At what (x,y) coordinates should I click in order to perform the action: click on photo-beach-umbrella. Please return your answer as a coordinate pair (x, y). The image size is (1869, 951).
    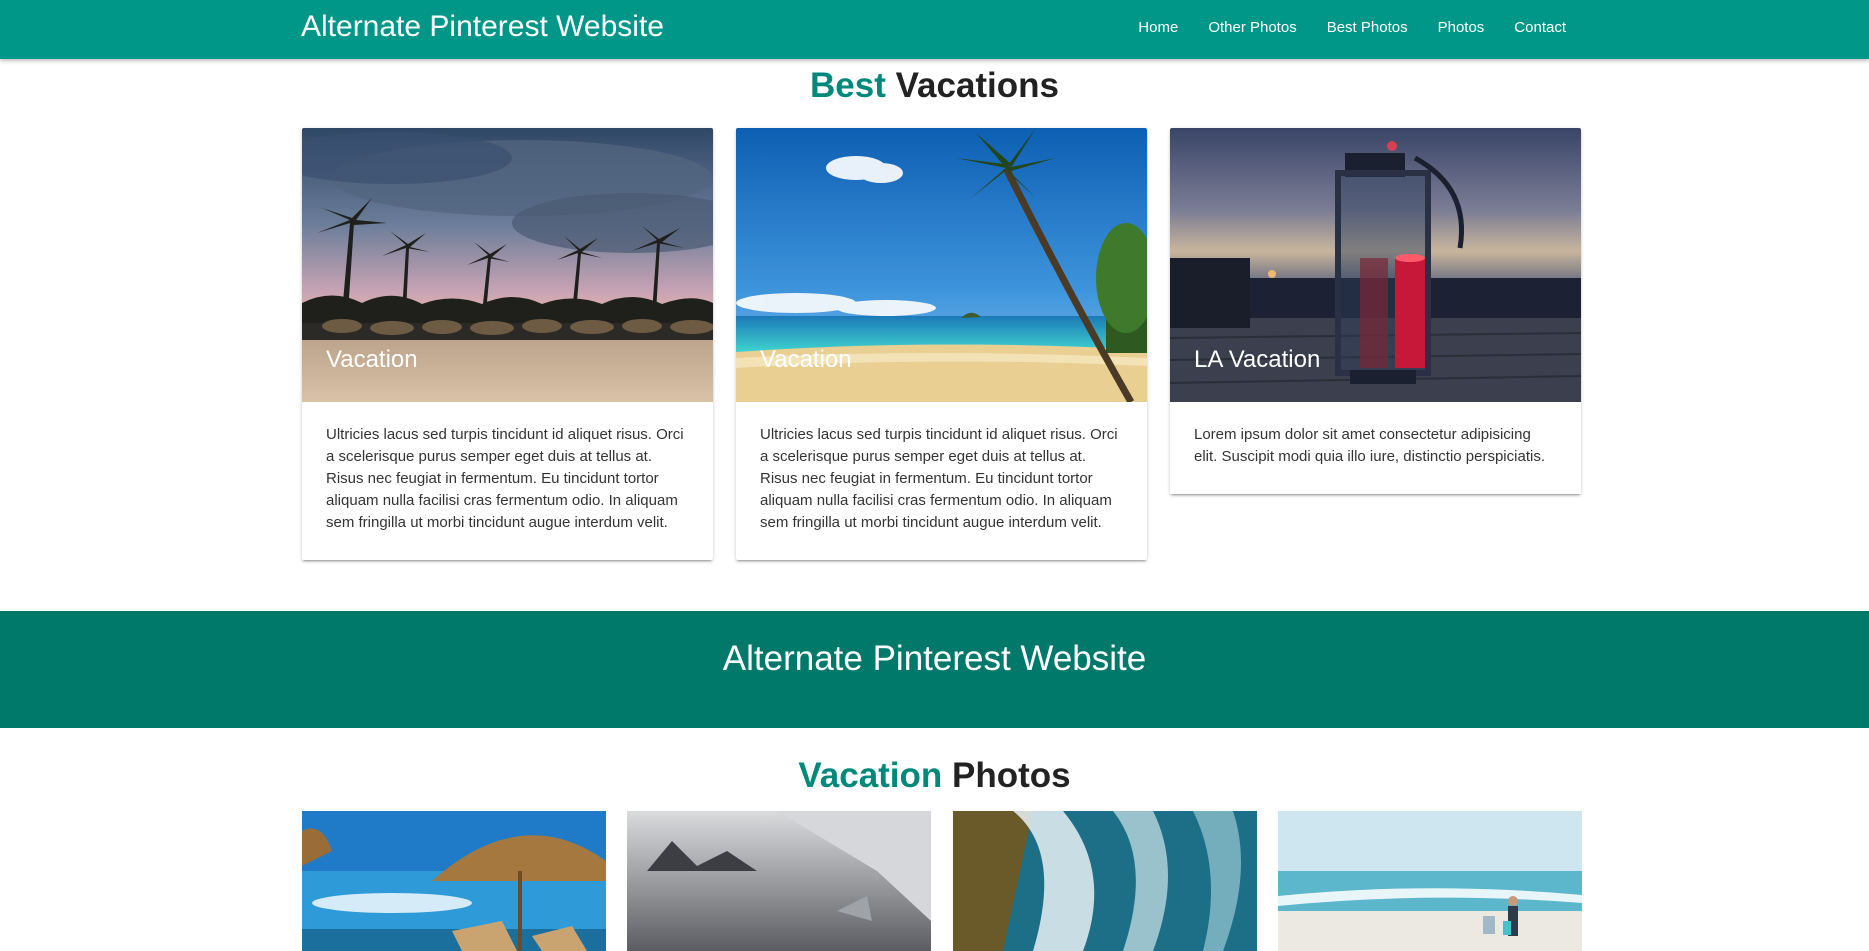
    Looking at the image, I should click on (454, 881).